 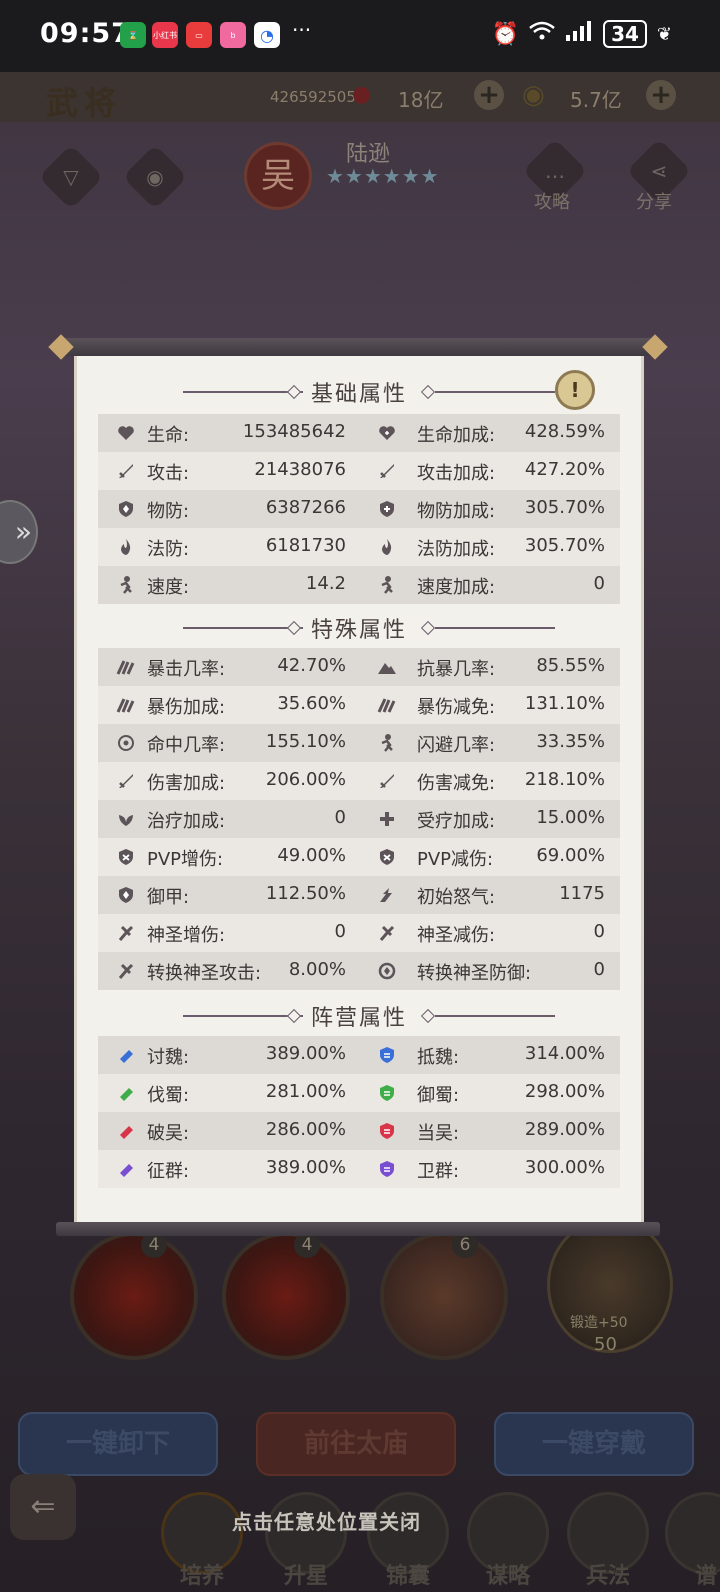 What do you see at coordinates (356, 1444) in the screenshot?
I see `go-temple-button: 前往太庙` at bounding box center [356, 1444].